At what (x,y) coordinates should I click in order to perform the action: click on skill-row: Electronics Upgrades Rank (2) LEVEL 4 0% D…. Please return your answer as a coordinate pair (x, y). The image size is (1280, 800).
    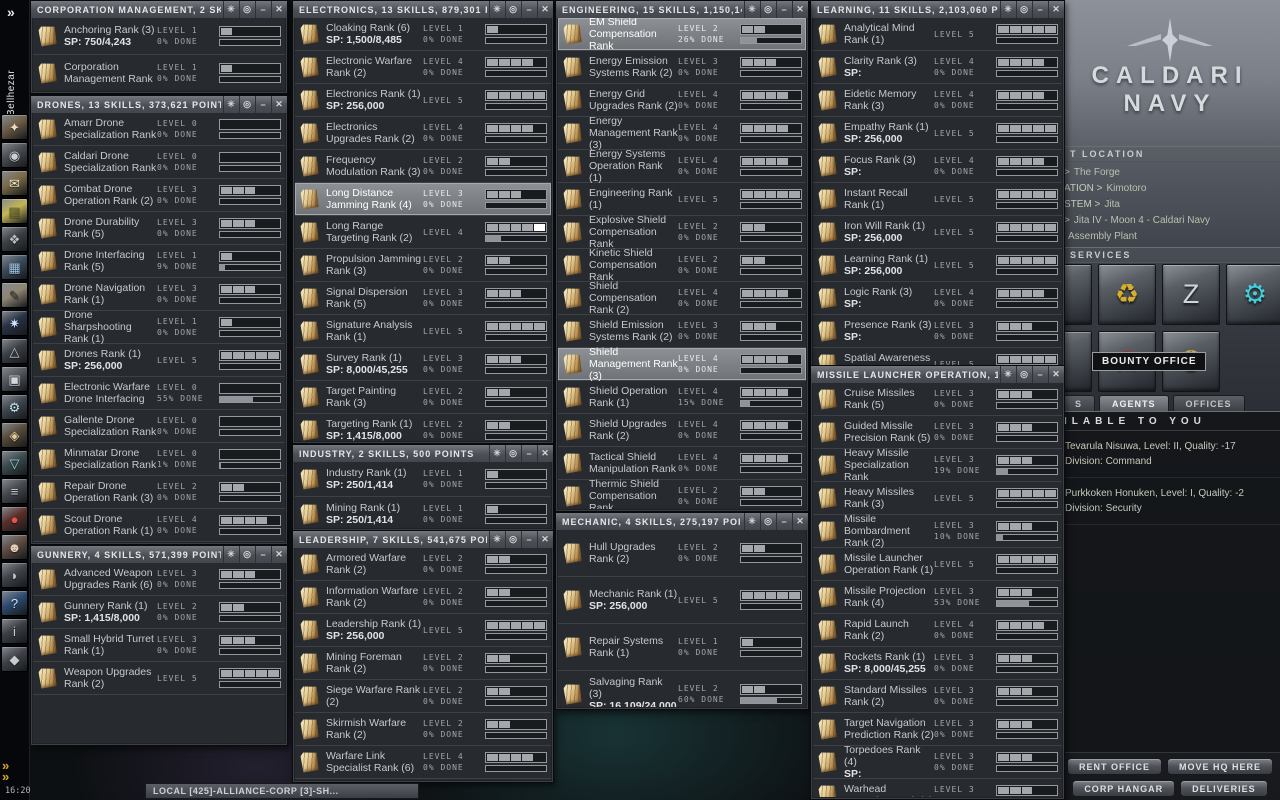
    Looking at the image, I should click on (423, 133).